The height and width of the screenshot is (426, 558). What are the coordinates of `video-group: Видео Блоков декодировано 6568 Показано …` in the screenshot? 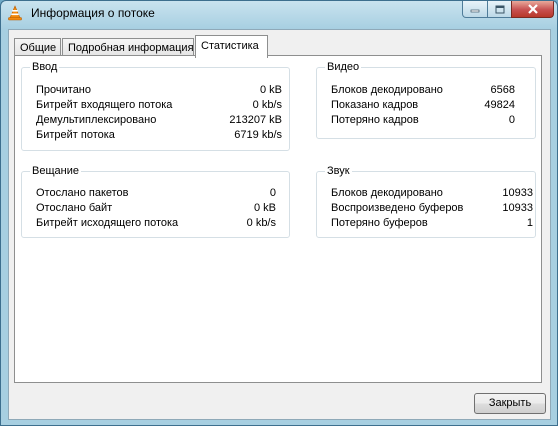 It's located at (426, 100).